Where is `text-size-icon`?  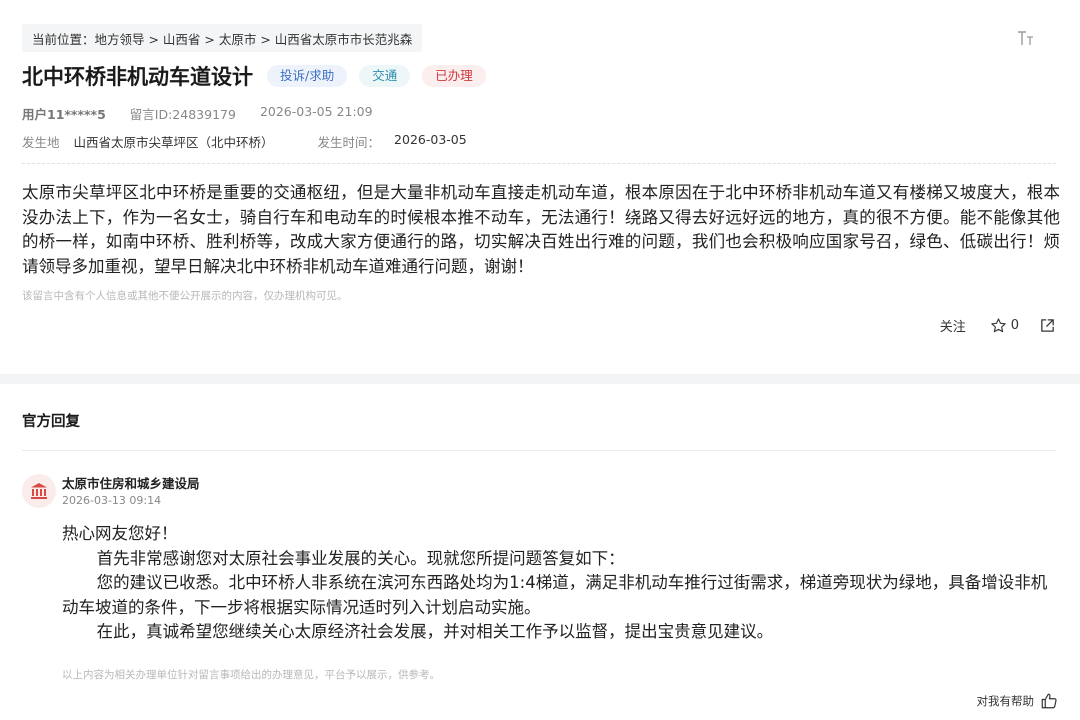 text-size-icon is located at coordinates (1027, 38).